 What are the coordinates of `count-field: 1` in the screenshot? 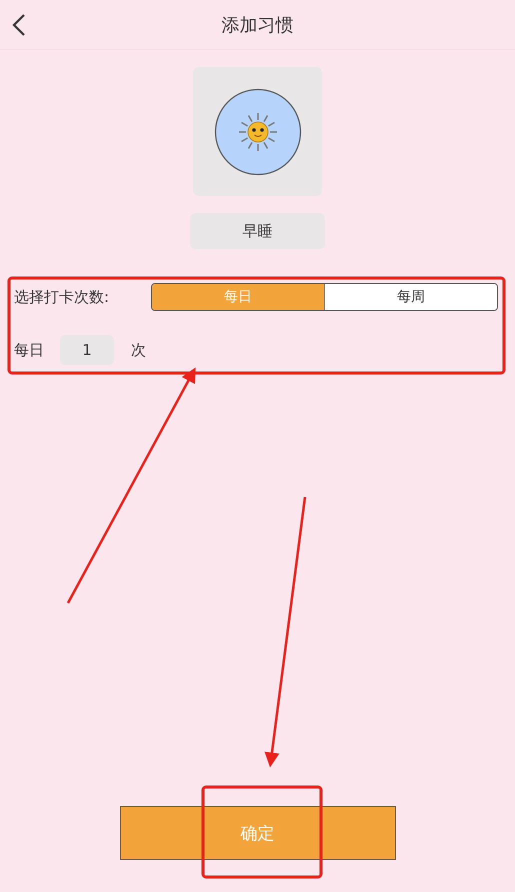 It's located at (87, 350).